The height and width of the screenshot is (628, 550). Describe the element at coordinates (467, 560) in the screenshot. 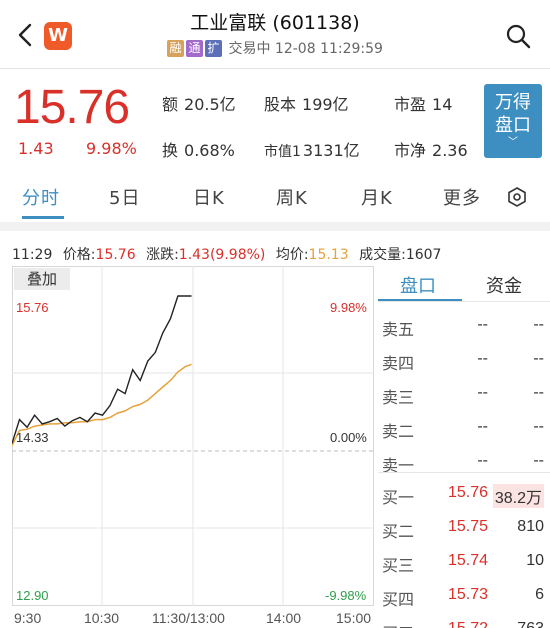

I see `buy-price: 15.74` at that location.